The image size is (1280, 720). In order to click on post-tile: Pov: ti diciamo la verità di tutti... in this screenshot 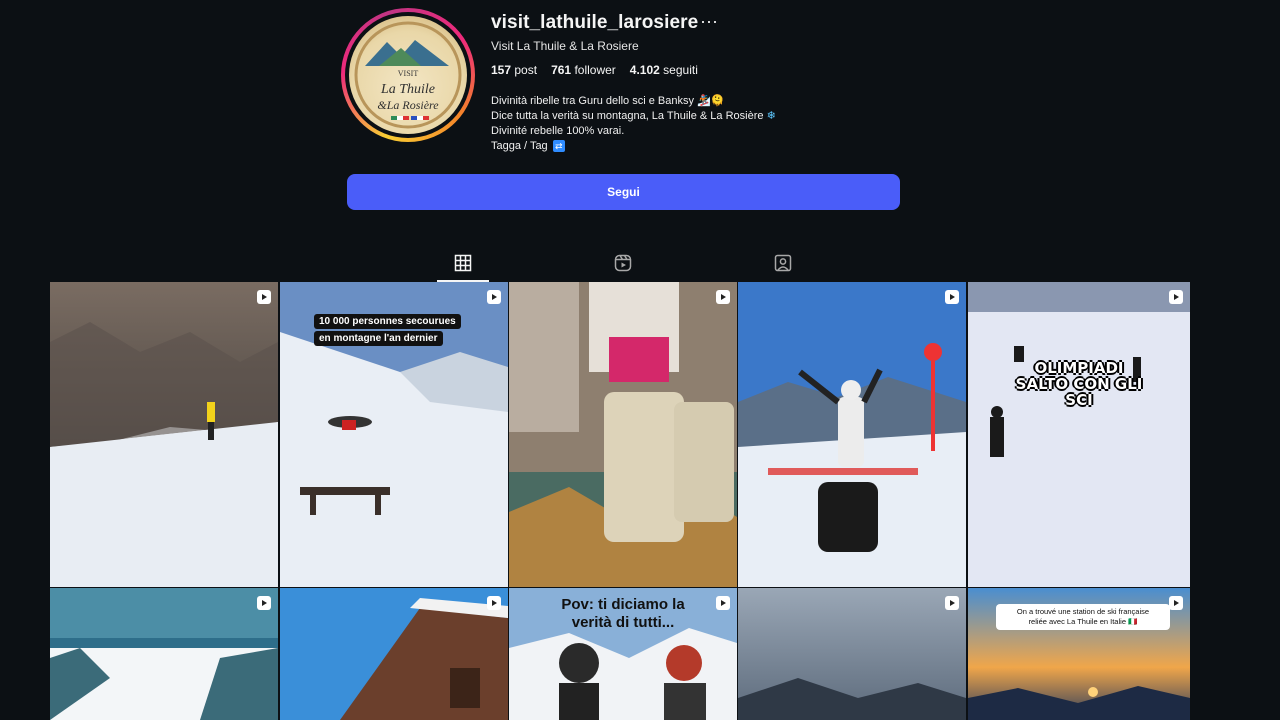, I will do `click(623, 654)`.